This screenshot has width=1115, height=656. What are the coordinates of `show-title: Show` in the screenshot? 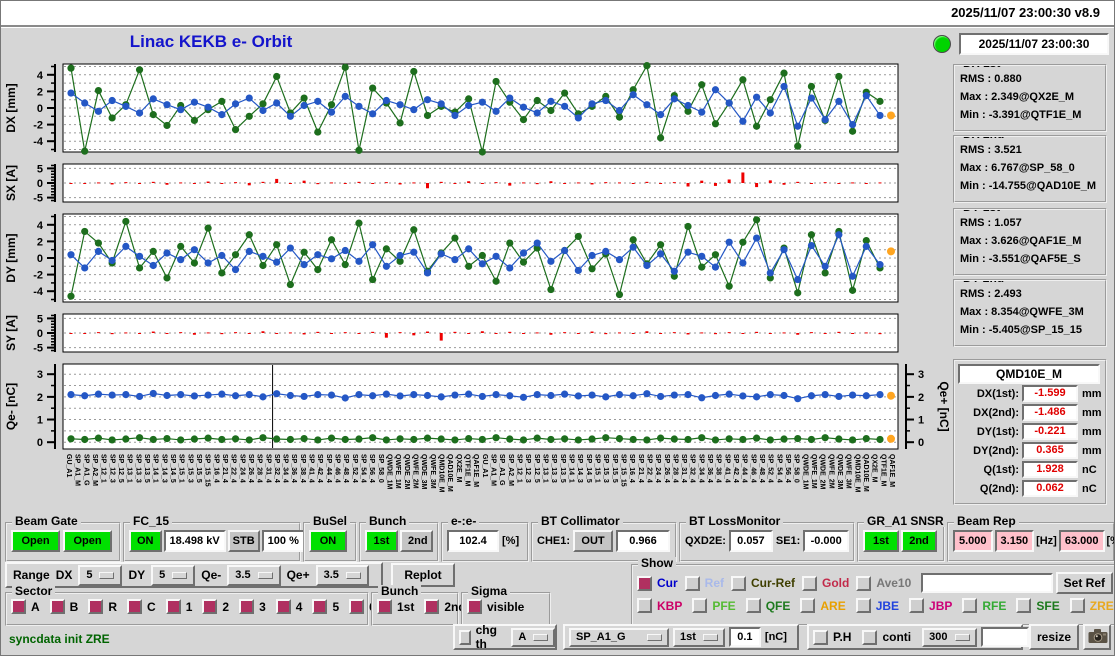 It's located at (657, 563).